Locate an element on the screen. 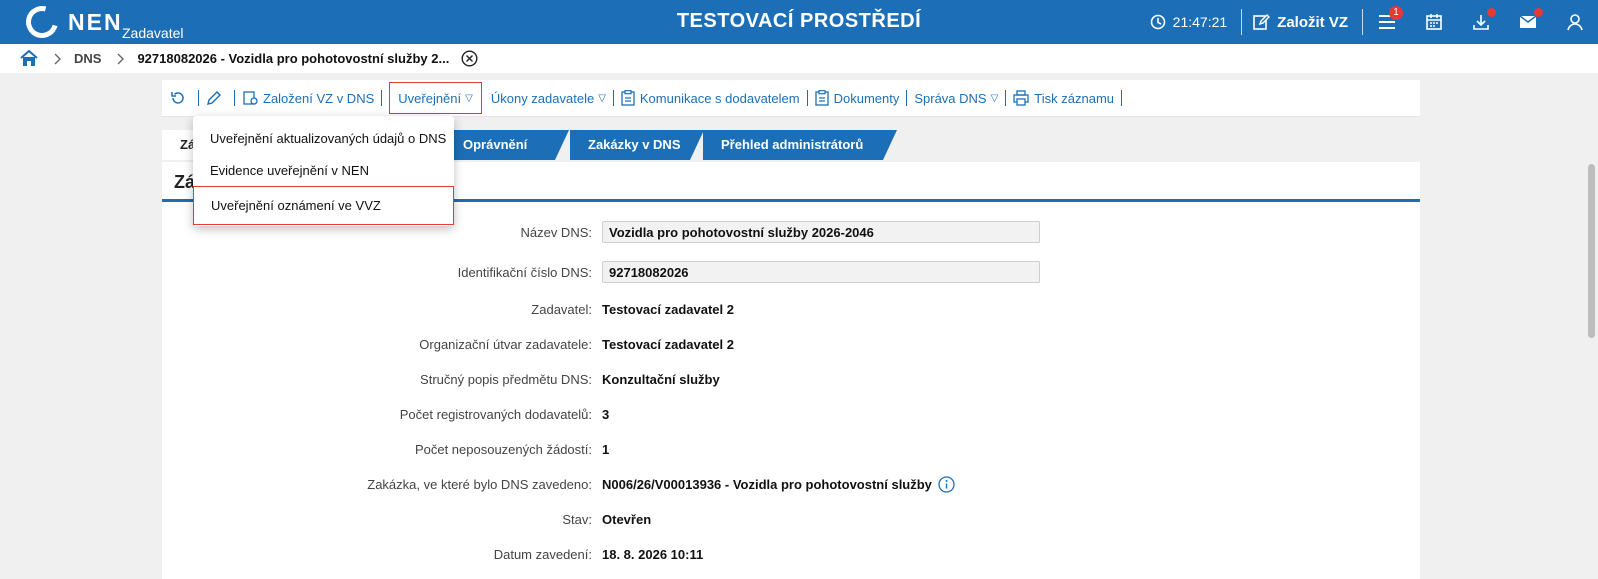 The height and width of the screenshot is (579, 1598). ukony-zadavatele-label: Úkony zadavatele is located at coordinates (542, 98).